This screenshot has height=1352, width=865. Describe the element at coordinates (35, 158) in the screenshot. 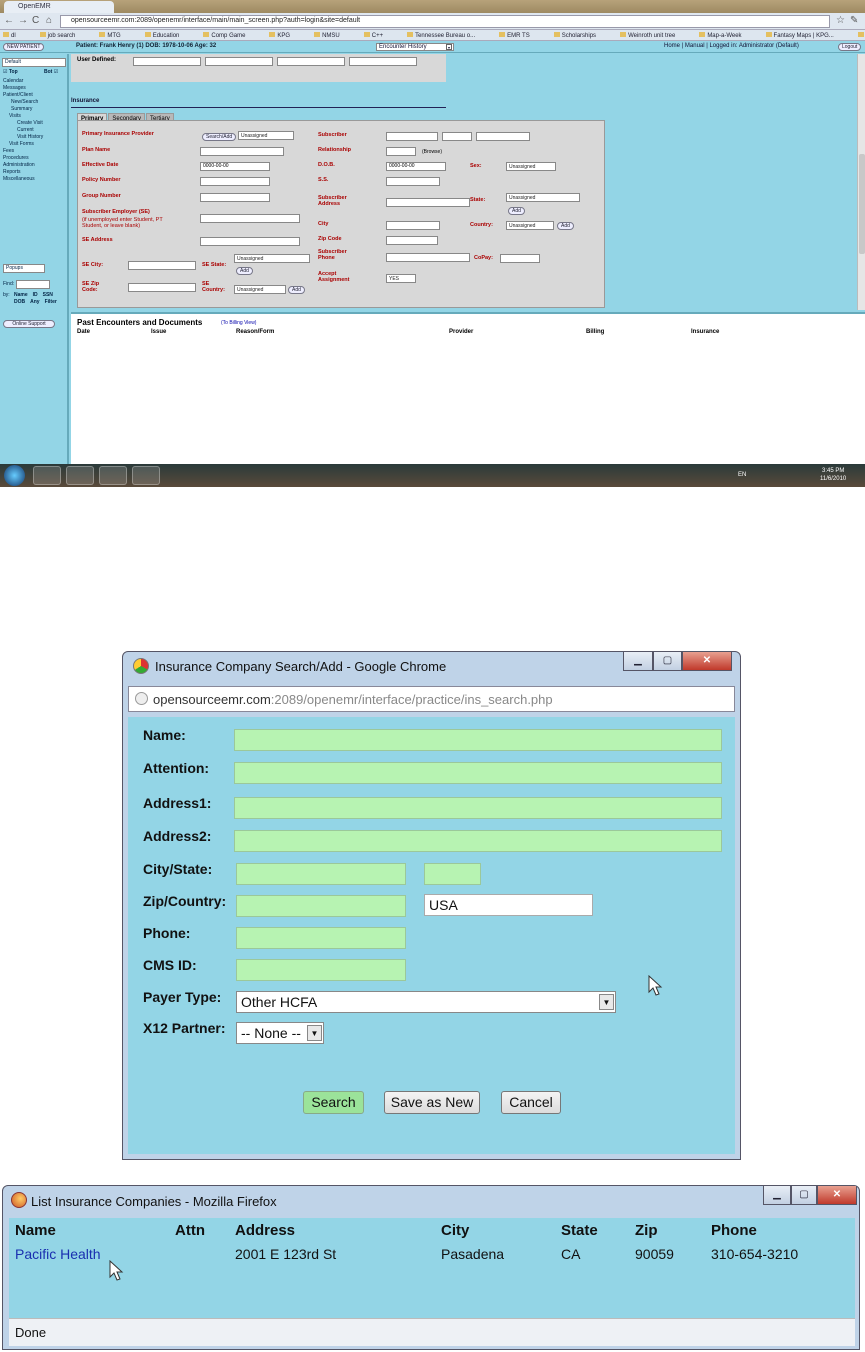

I see `nav-item: Procedures` at that location.